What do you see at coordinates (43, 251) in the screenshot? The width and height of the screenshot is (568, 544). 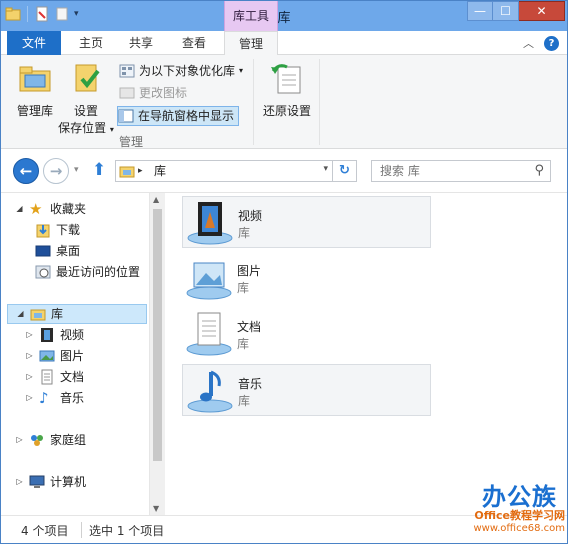 I see `desktop-icon` at bounding box center [43, 251].